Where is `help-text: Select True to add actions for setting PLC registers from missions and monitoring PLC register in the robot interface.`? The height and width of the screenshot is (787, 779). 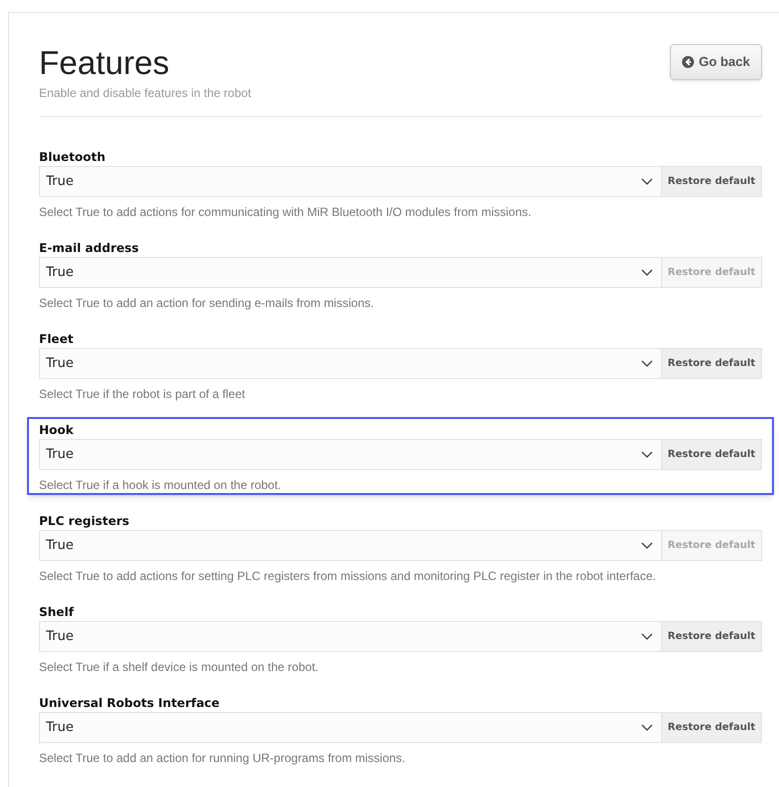 help-text: Select True to add actions for setting PLC registers from missions and monitoring PLC register in the robot interface. is located at coordinates (348, 576).